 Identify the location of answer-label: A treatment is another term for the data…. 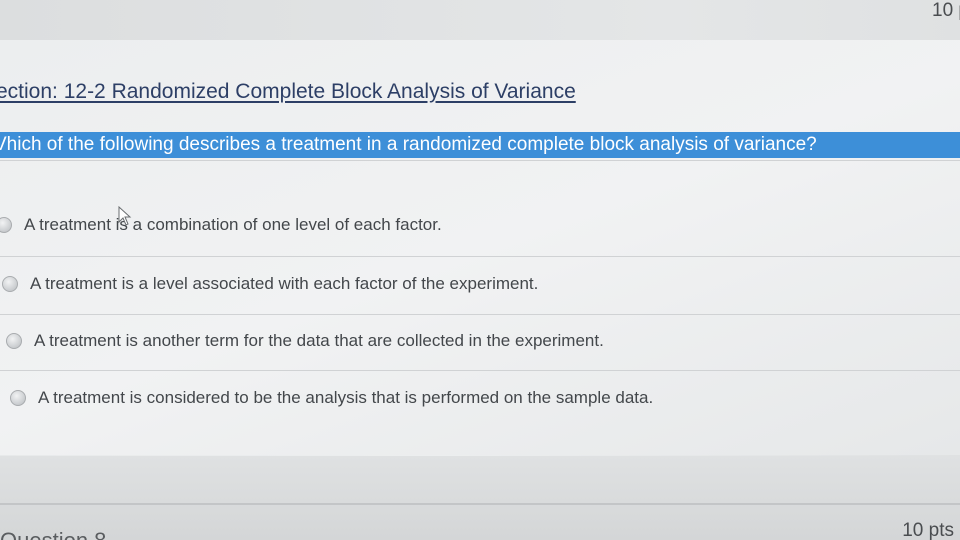
(319, 340).